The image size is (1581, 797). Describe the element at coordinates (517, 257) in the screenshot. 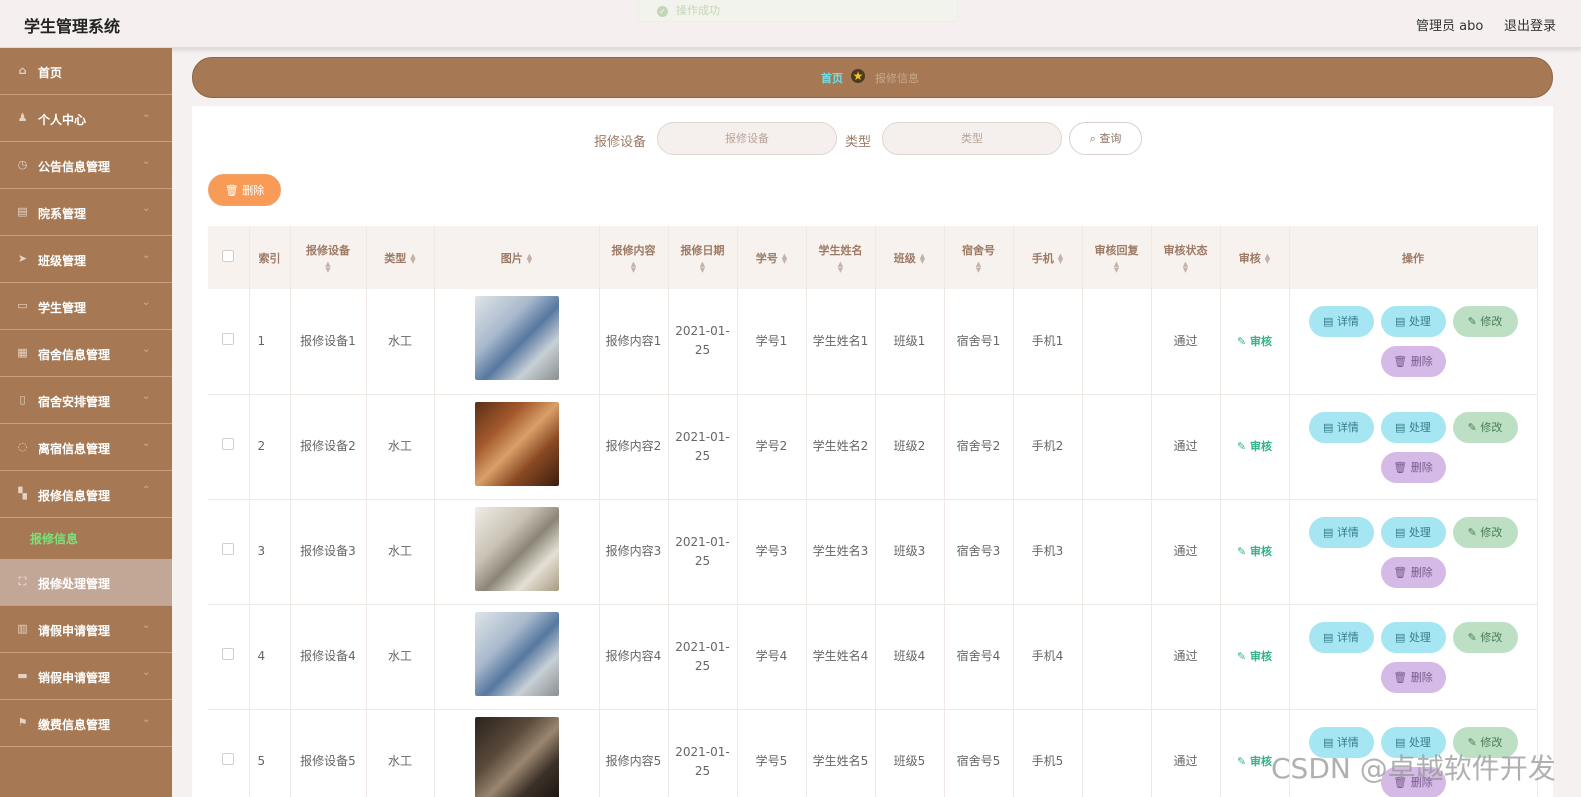

I see `column-header-3: 图片 ▲ ▼` at that location.